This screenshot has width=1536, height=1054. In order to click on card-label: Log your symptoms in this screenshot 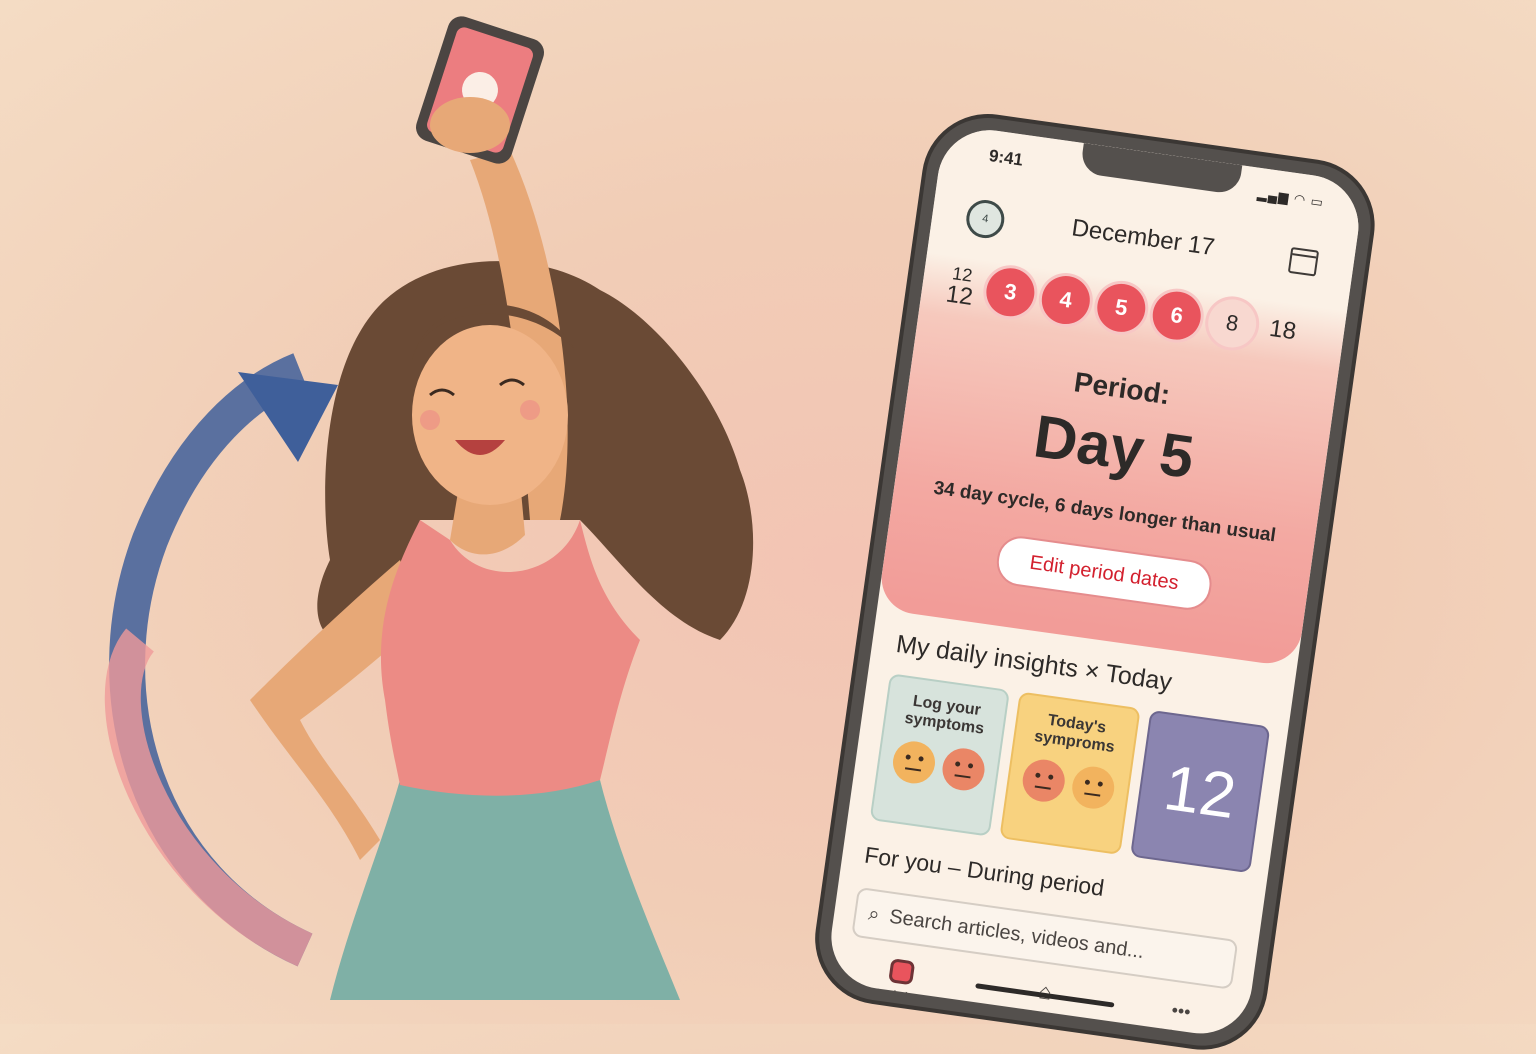, I will do `click(944, 715)`.